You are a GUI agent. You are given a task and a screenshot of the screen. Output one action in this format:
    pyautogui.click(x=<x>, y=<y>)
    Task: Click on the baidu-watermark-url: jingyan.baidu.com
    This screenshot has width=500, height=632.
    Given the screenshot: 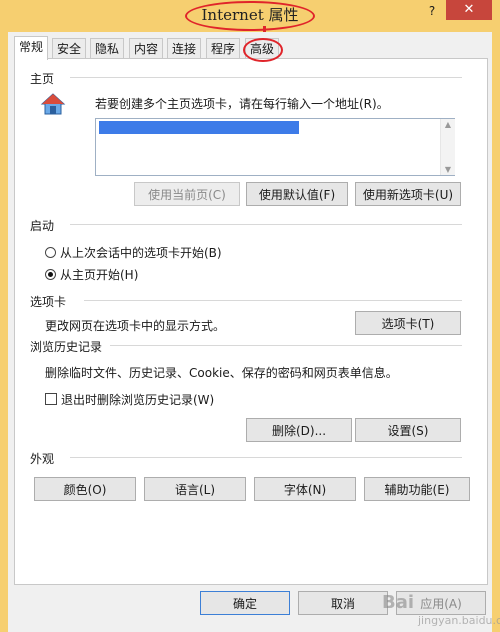 What is the action you would take?
    pyautogui.click(x=459, y=620)
    